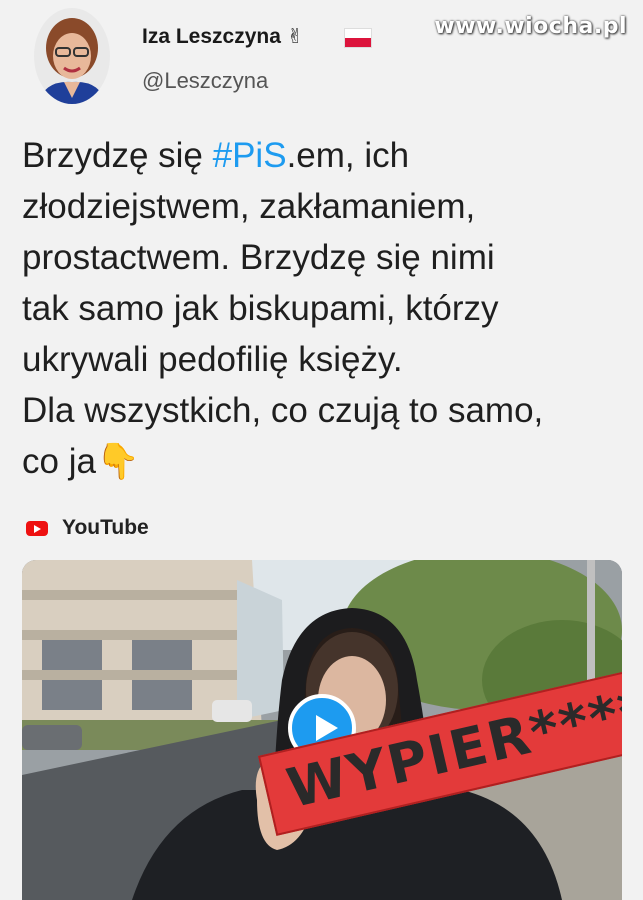  I want to click on tweet-line-7: co ja👇, so click(322, 462).